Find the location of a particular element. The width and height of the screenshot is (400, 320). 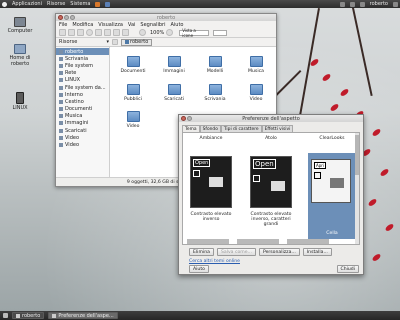

menu-edit: Modifica is located at coordinates (82, 25).